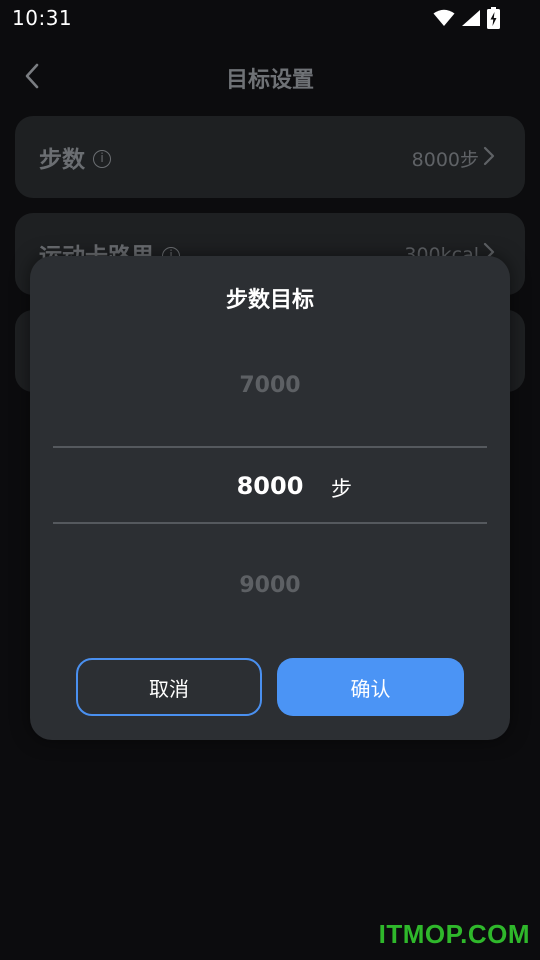 The image size is (540, 960). What do you see at coordinates (62, 160) in the screenshot?
I see `steps-goal-label: 步数` at bounding box center [62, 160].